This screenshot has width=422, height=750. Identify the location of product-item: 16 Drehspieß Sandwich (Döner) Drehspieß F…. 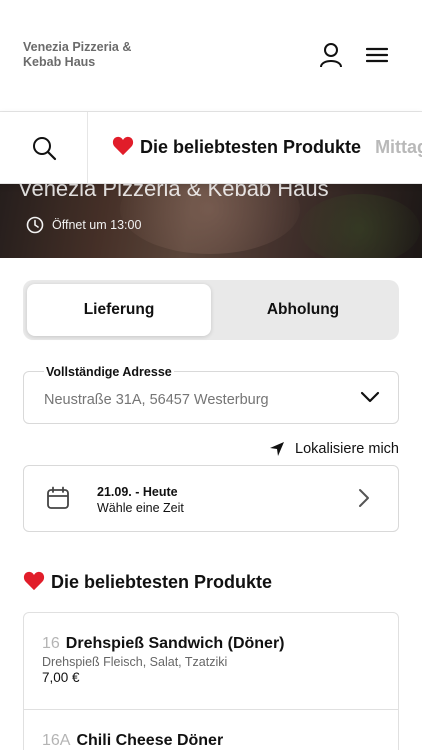
(211, 661).